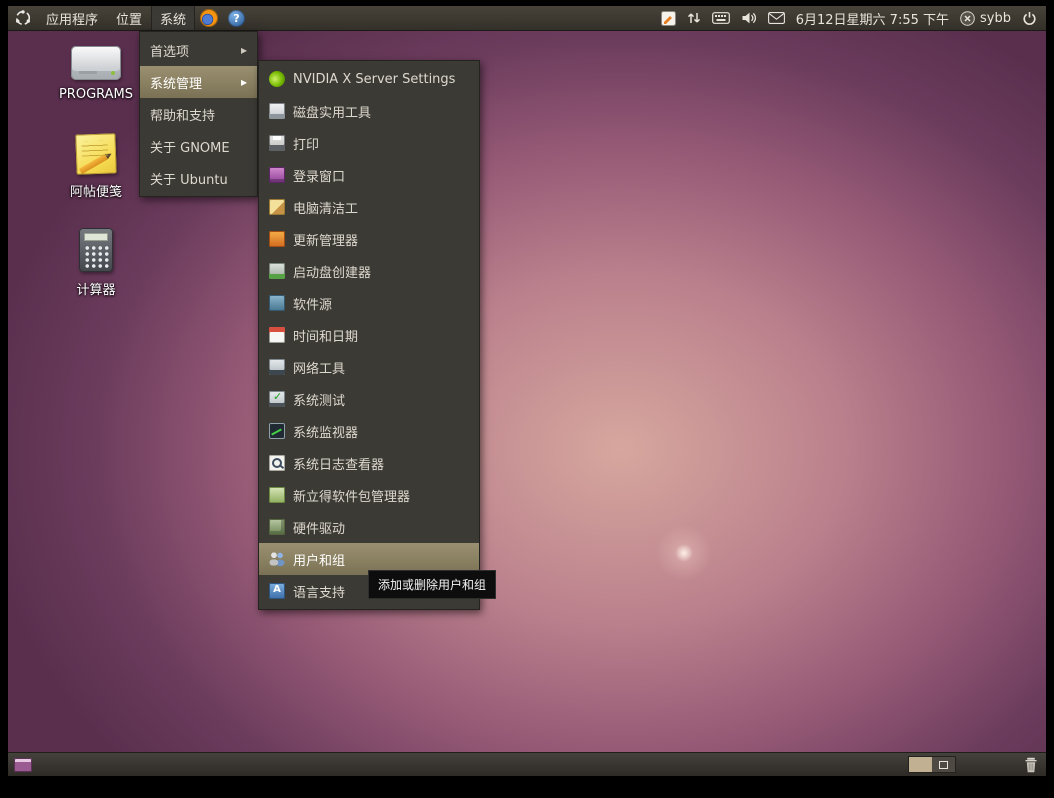 This screenshot has height=798, width=1054. I want to click on menu-item-label: 软件源, so click(313, 305).